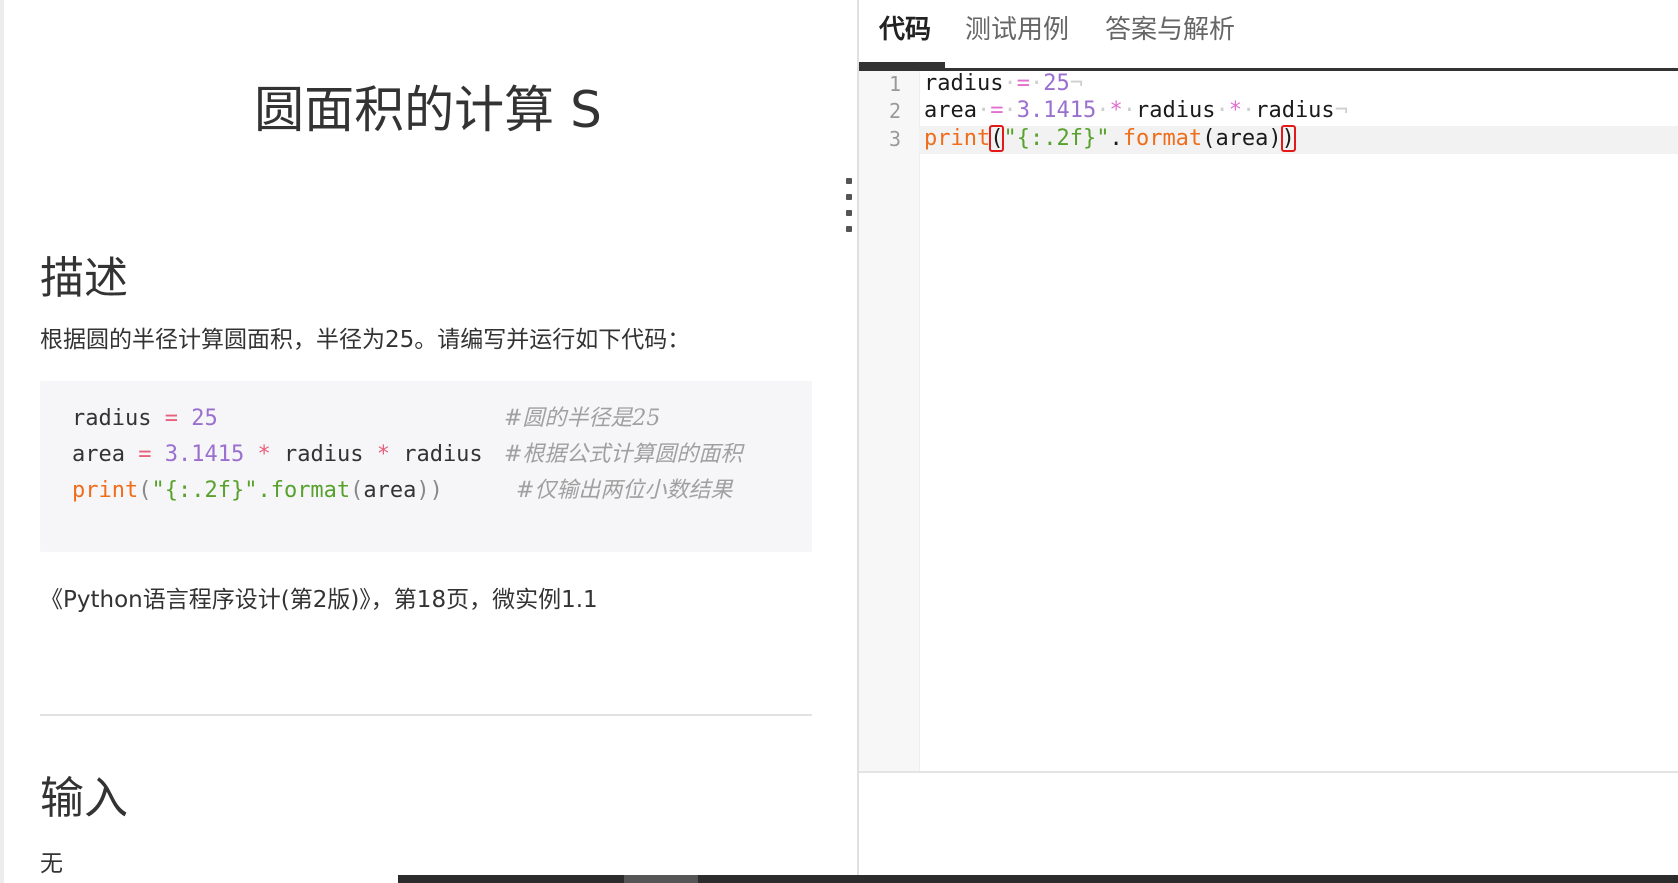 The height and width of the screenshot is (883, 1678). Describe the element at coordinates (661, 879) in the screenshot. I see `scrollbar-thumb` at that location.